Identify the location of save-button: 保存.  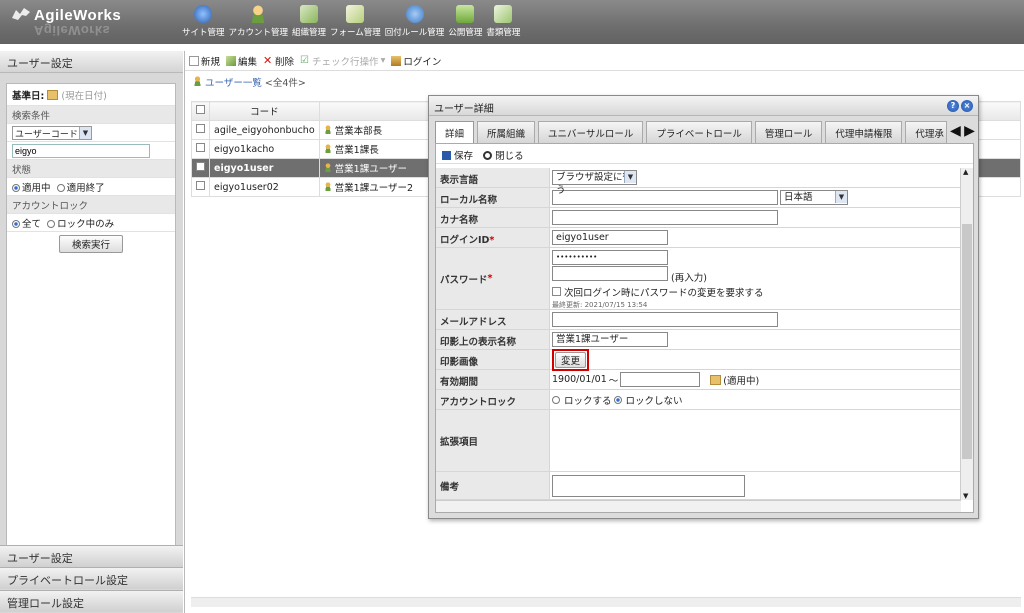
(458, 155).